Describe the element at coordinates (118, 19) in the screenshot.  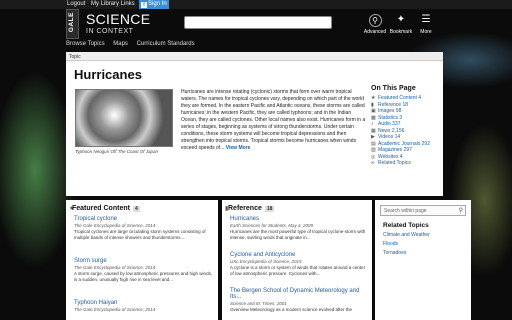
I see `brand-title: SCIENCE` at that location.